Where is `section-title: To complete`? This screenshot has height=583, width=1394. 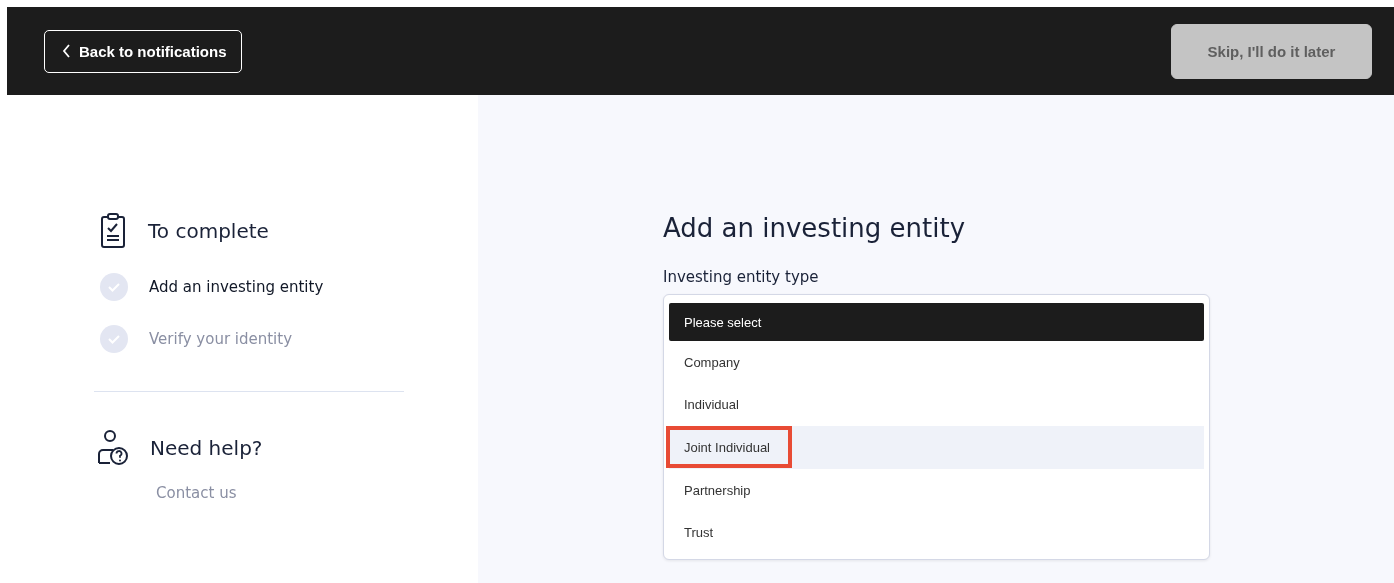
section-title: To complete is located at coordinates (208, 231).